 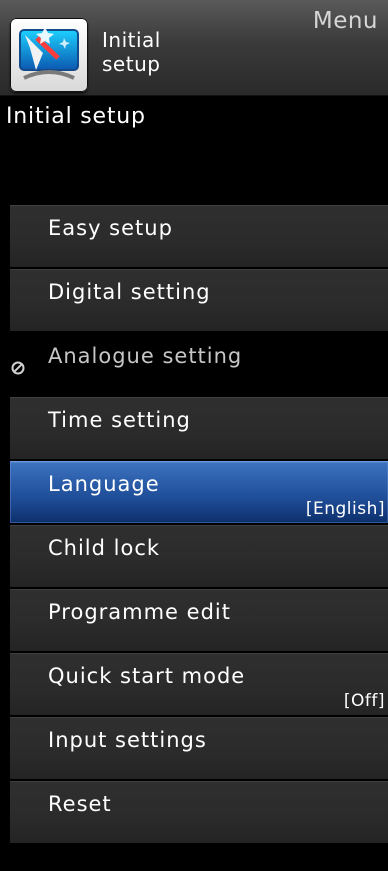 I want to click on menu-item-label: Reset, so click(x=80, y=804).